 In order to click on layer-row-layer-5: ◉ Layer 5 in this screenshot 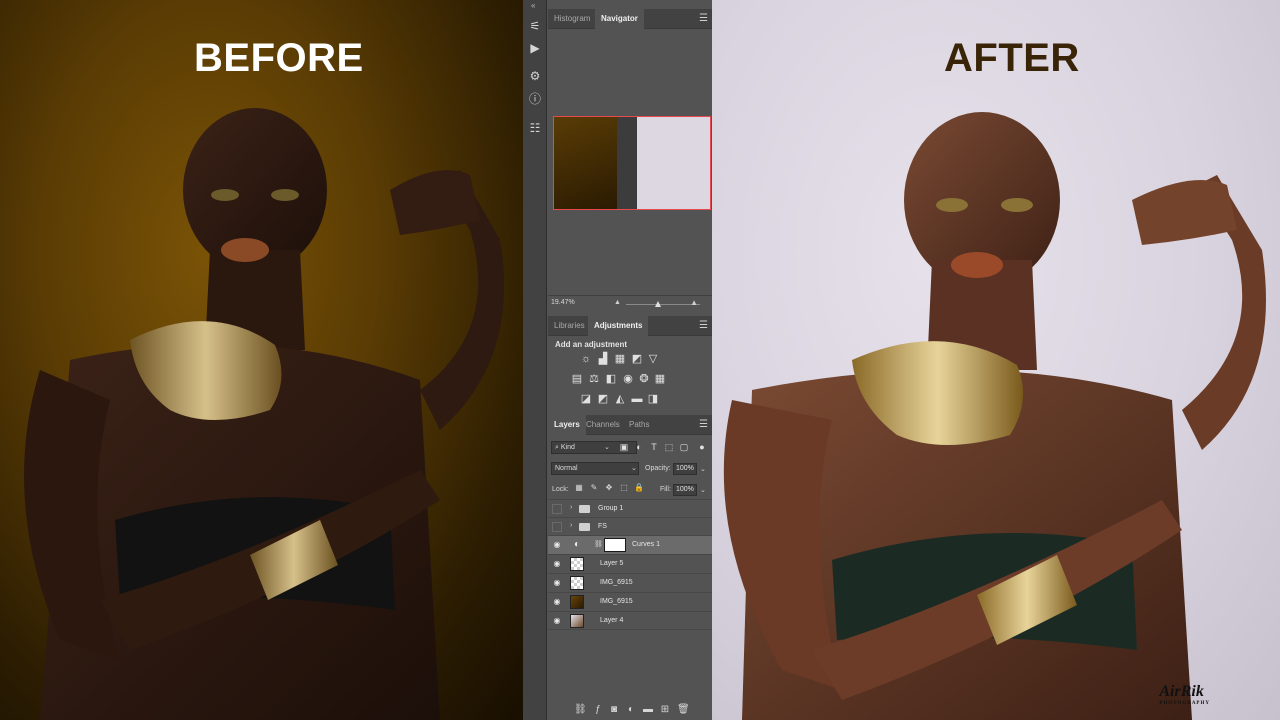, I will do `click(630, 563)`.